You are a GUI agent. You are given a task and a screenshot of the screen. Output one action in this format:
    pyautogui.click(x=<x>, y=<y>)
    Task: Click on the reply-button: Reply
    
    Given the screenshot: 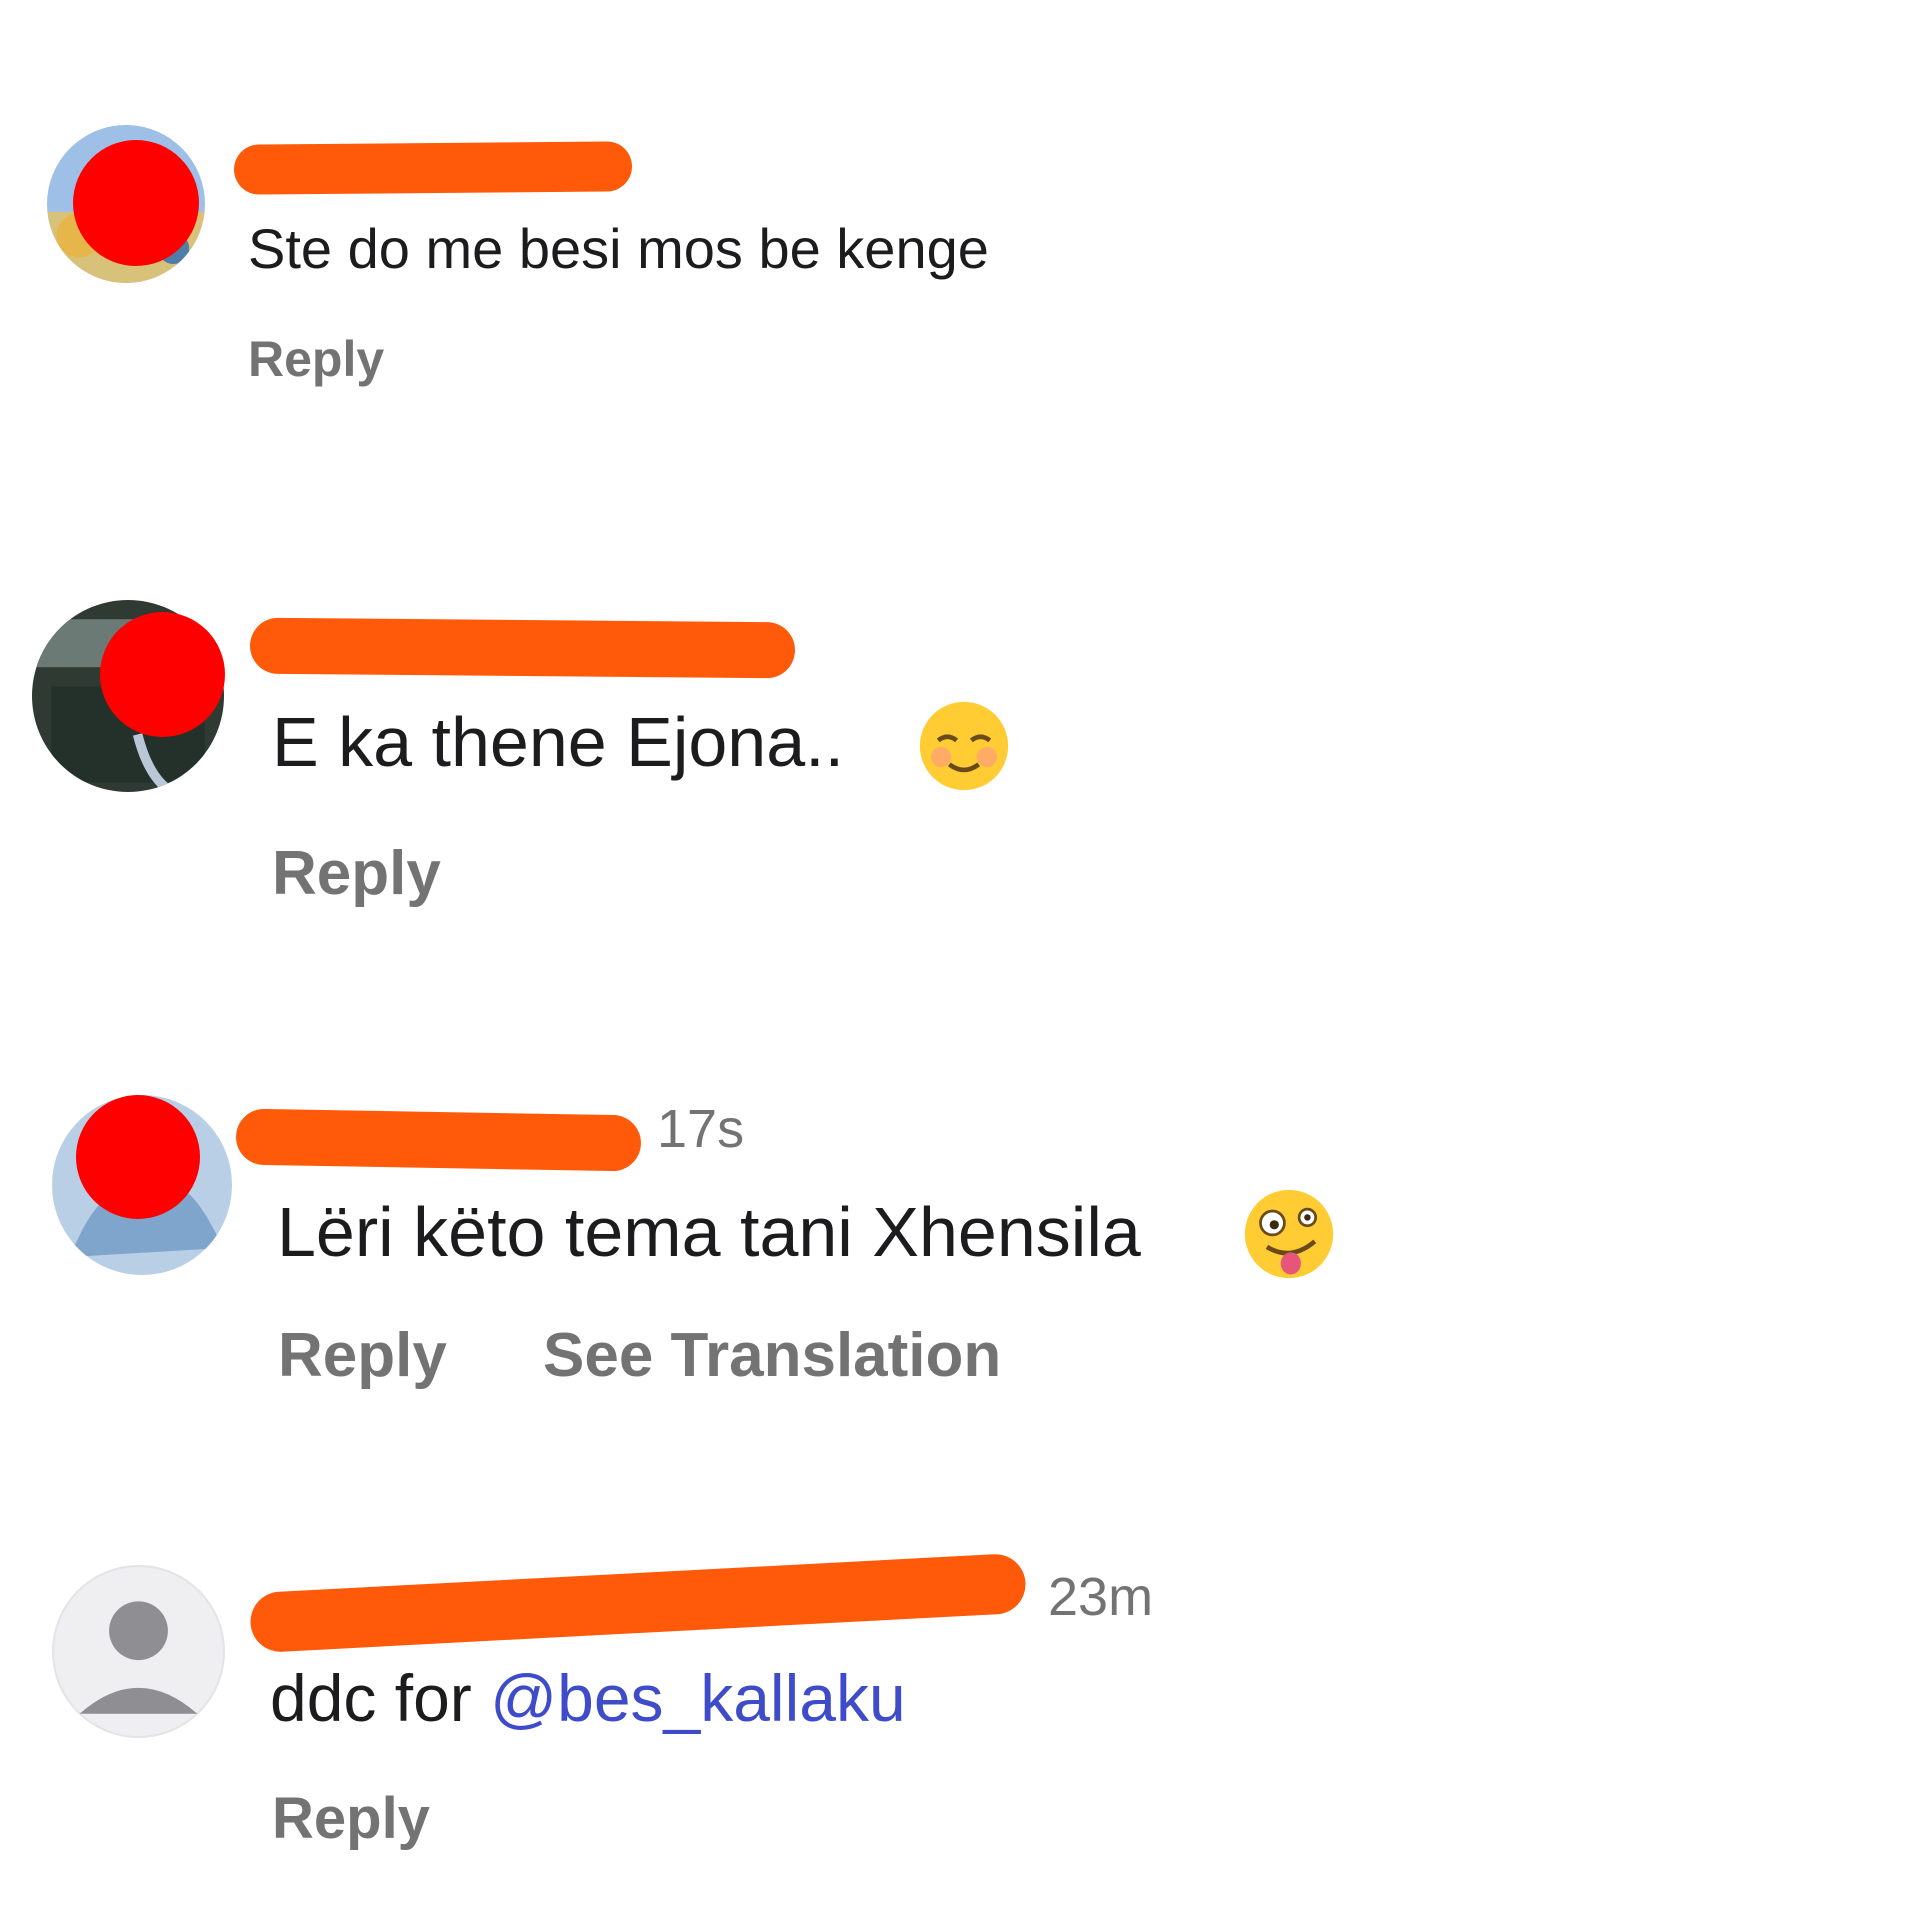 What is the action you would take?
    pyautogui.click(x=351, y=1818)
    